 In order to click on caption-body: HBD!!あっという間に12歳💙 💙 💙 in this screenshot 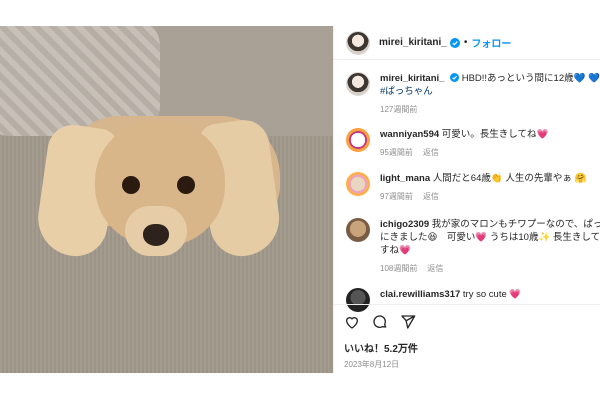, I will do `click(530, 78)`.